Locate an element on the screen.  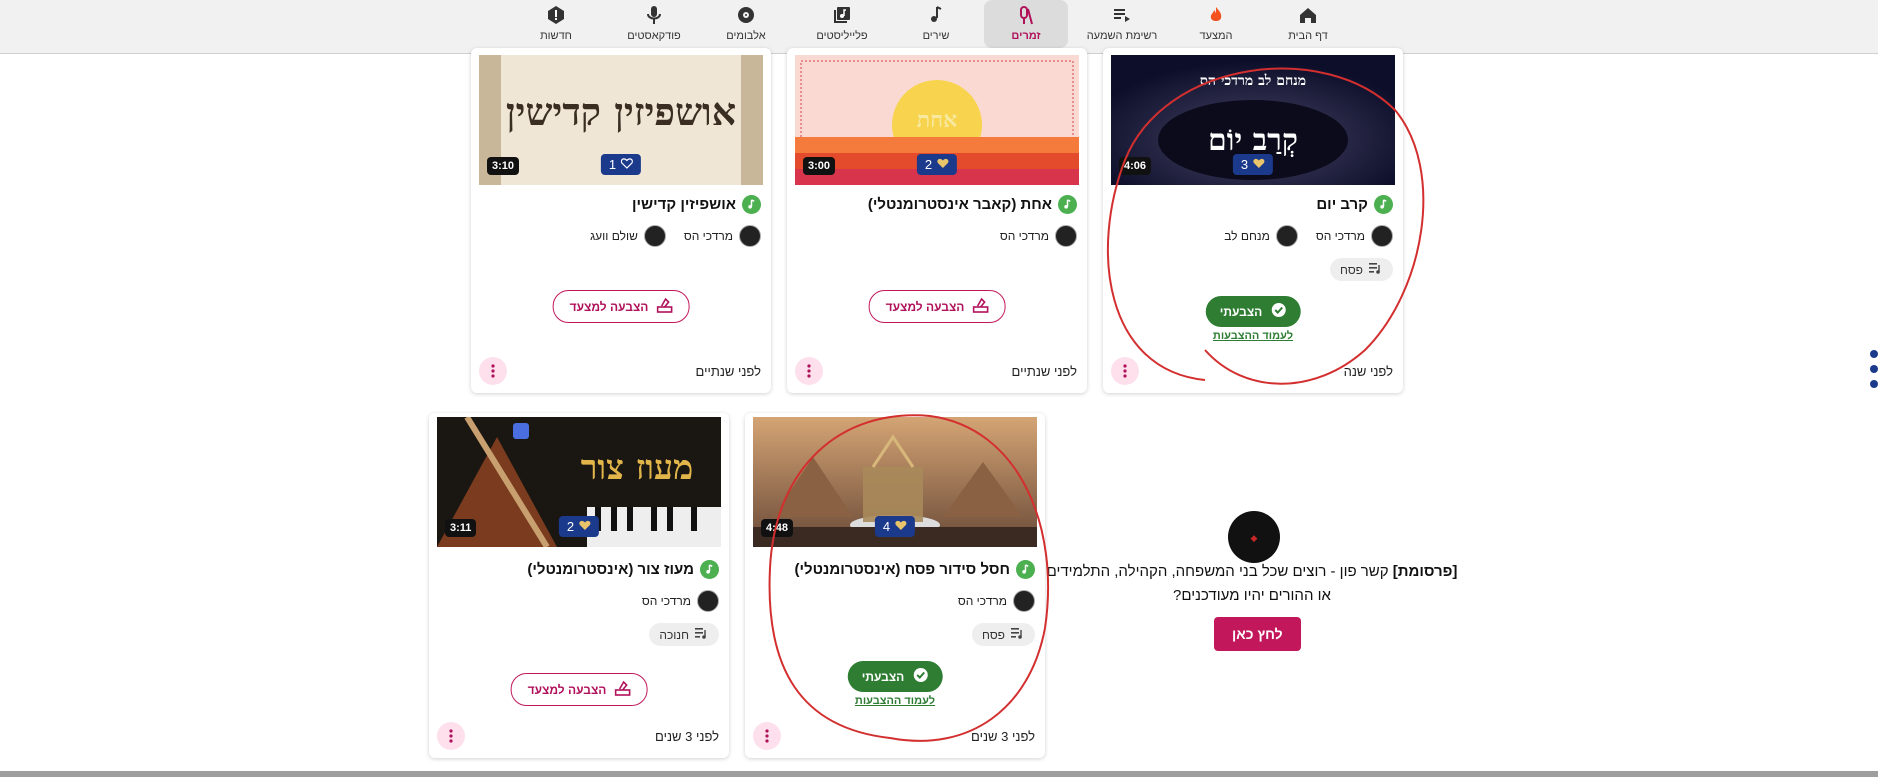
ad-tag: [פרסומת] is located at coordinates (1425, 571).